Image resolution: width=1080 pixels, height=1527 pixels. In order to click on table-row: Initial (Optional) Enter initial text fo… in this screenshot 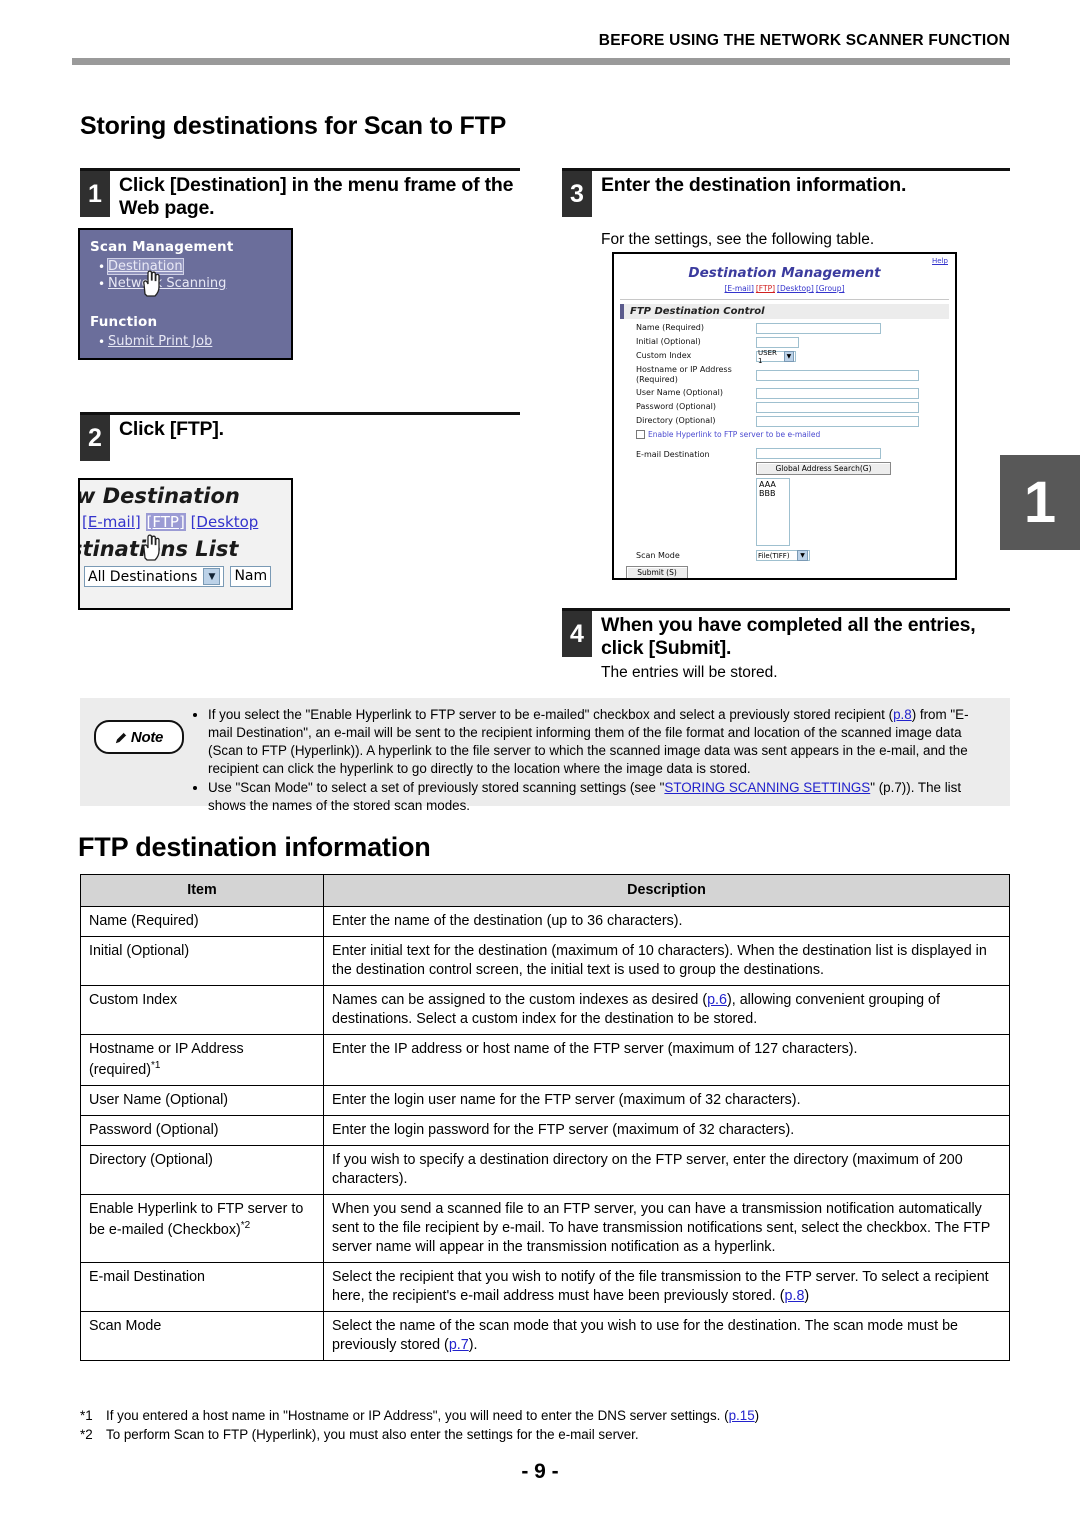, I will do `click(545, 961)`.